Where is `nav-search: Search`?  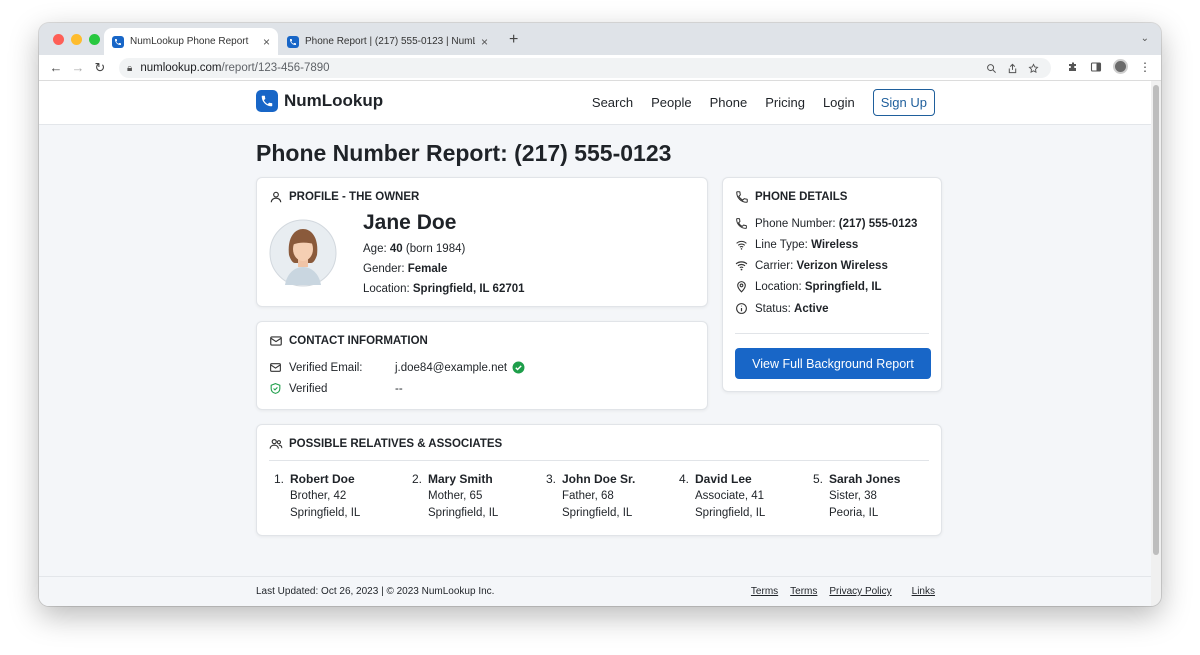 nav-search: Search is located at coordinates (612, 102).